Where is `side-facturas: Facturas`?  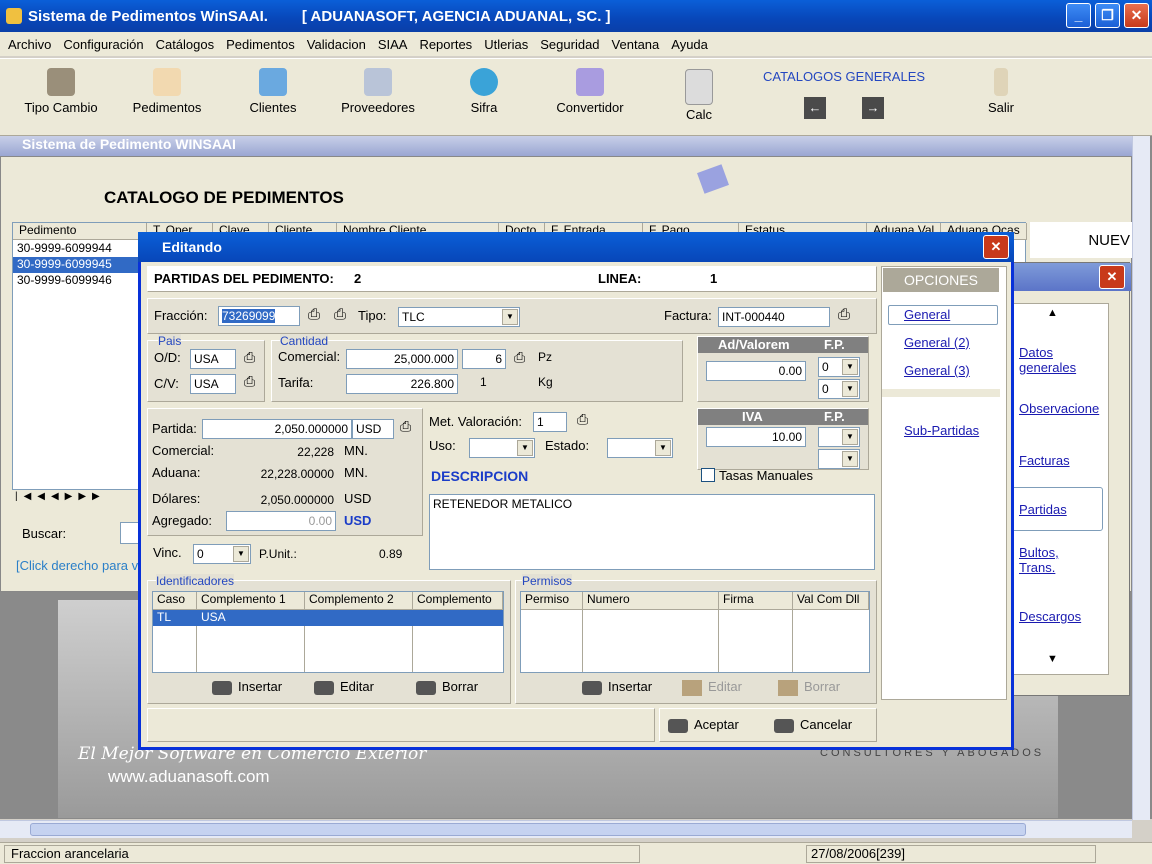
side-facturas: Facturas is located at coordinates (1044, 460).